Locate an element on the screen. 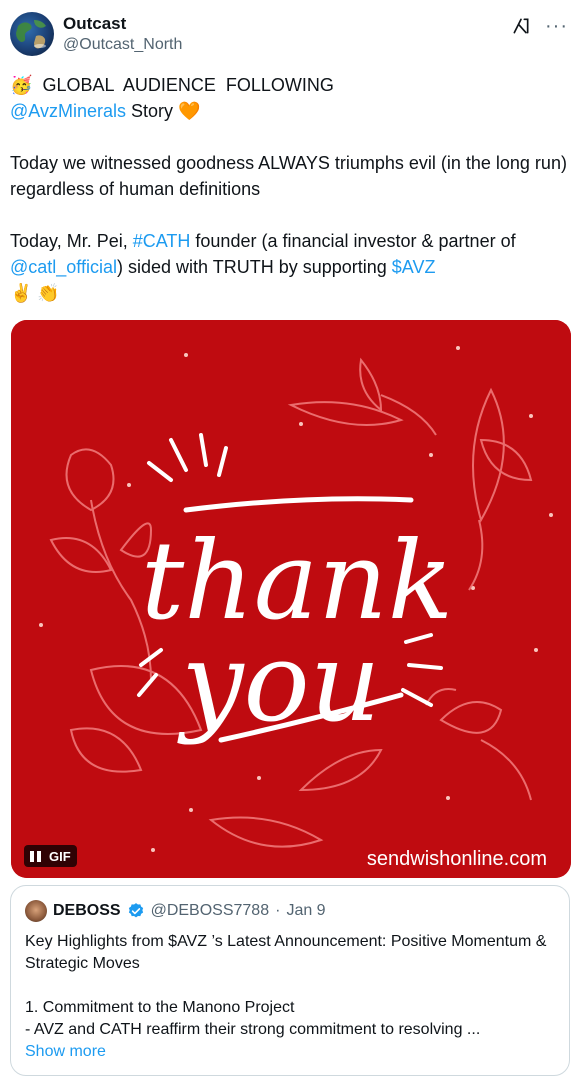 This screenshot has height=1086, width=580. quoted-author-name: DEBOSS is located at coordinates (87, 910).